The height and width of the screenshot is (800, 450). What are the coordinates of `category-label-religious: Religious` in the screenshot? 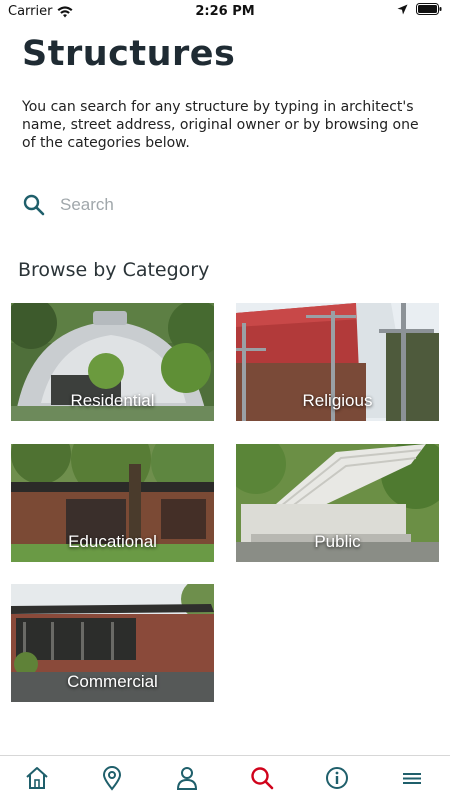 It's located at (337, 400).